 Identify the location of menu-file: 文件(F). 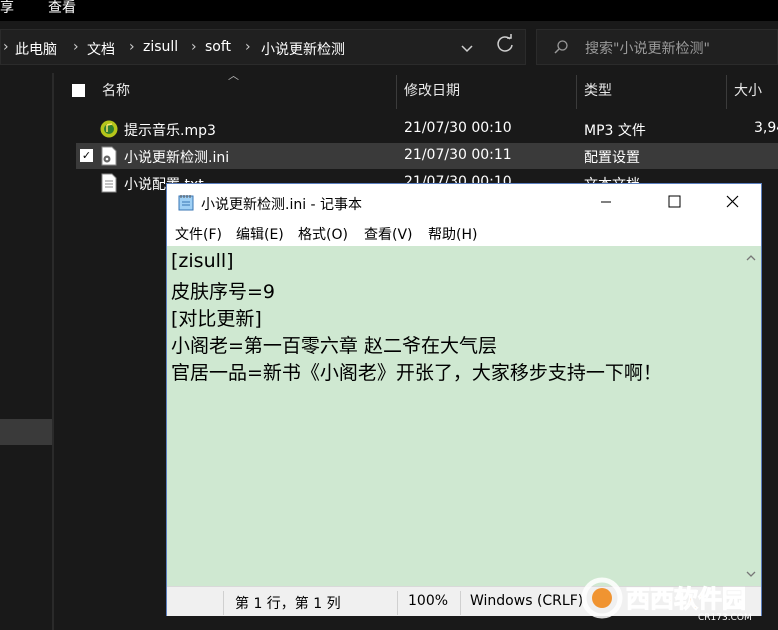
(198, 234).